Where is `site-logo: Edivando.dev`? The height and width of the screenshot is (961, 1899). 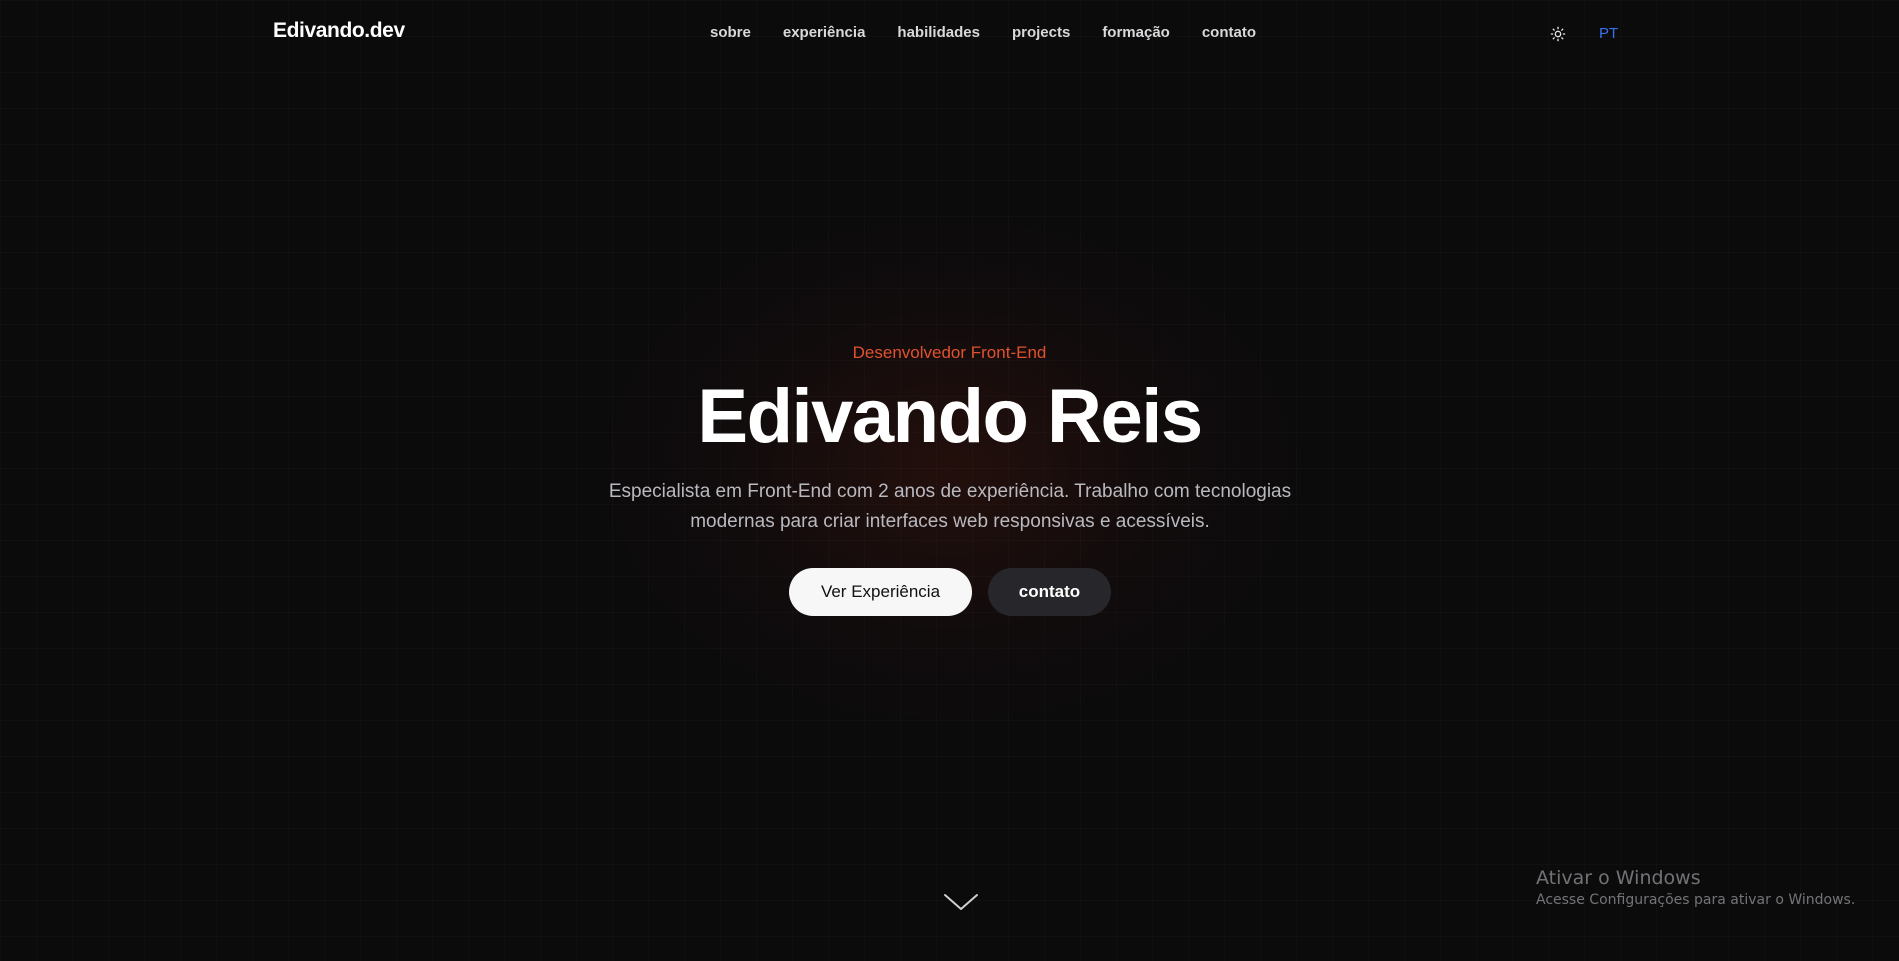 site-logo: Edivando.dev is located at coordinates (339, 31).